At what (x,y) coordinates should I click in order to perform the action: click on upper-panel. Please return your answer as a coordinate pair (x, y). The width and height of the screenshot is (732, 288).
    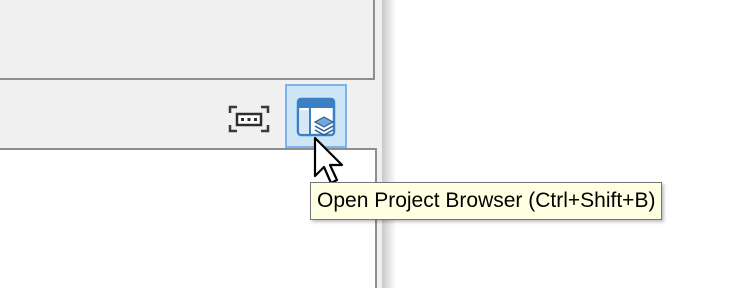
    Looking at the image, I should click on (187, 40).